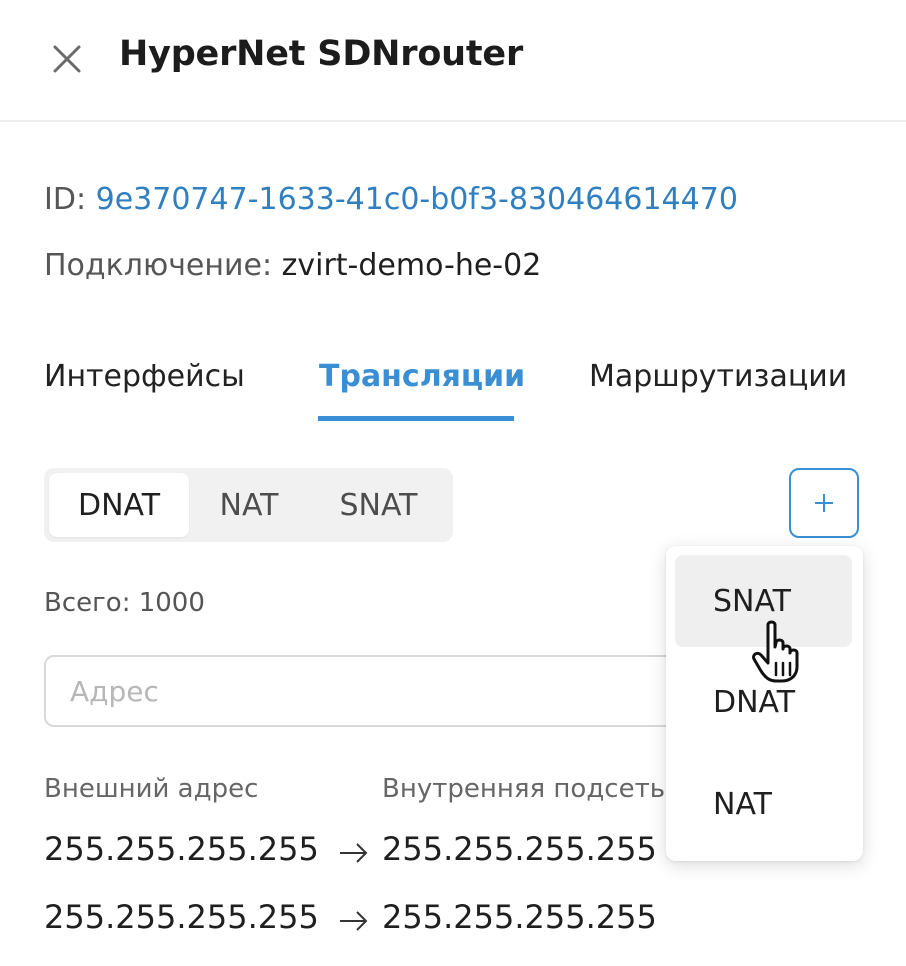 Image resolution: width=906 pixels, height=966 pixels. I want to click on nat-type-segmented-control: DNAT NAT SNAT, so click(248, 505).